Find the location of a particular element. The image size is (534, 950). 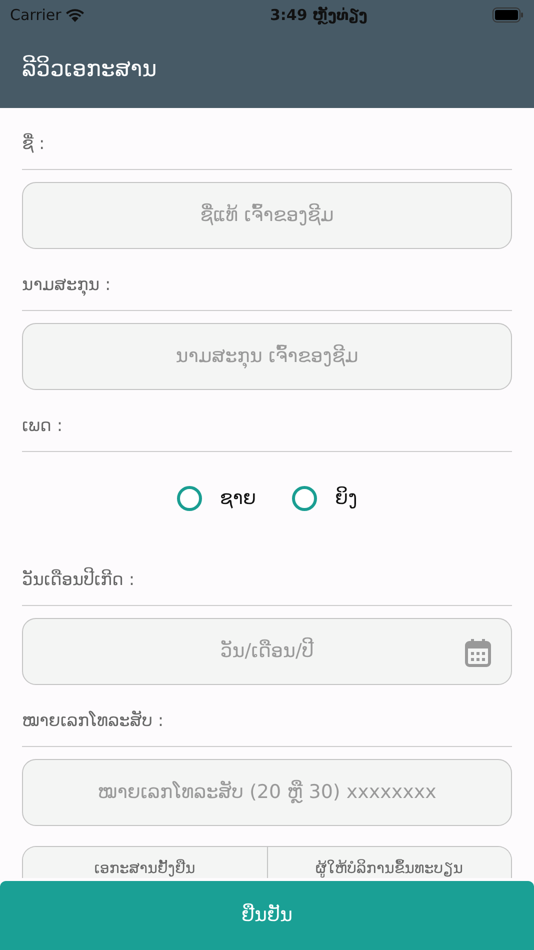

input-field: ຊື່ແທ້ ເຈົ້າຂອງຊີມ is located at coordinates (267, 215).